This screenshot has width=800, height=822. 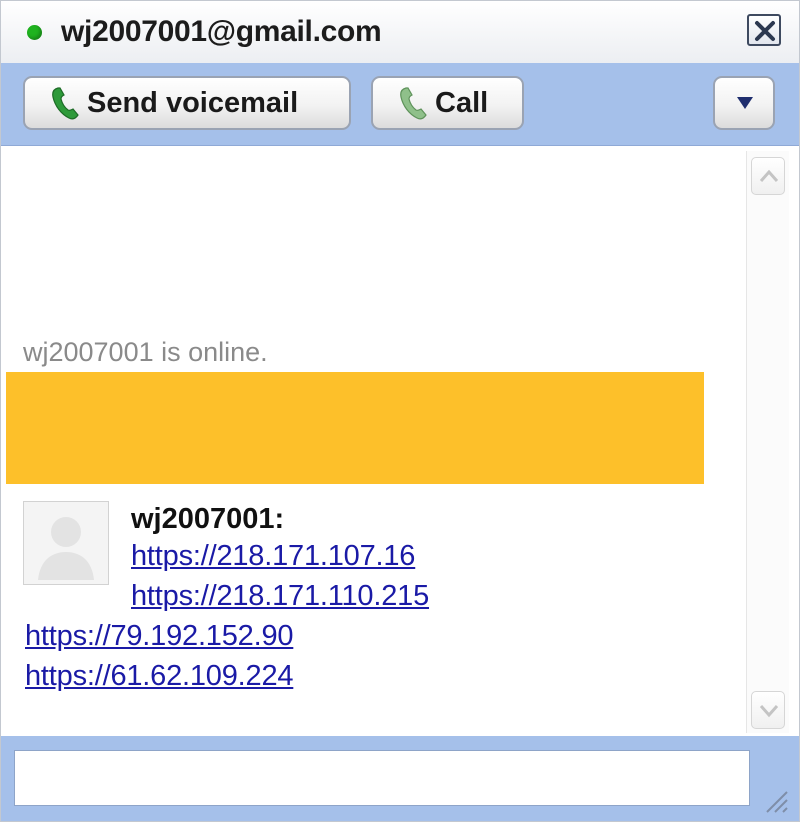 I want to click on chevron-up-icon, so click(x=769, y=175).